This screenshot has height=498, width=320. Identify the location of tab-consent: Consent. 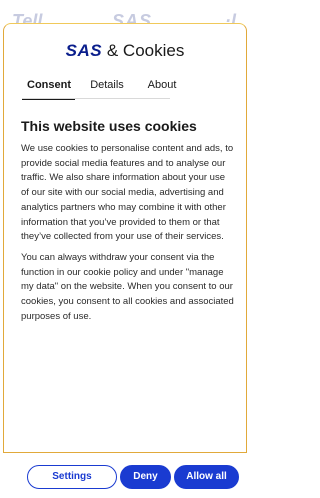
(48, 89).